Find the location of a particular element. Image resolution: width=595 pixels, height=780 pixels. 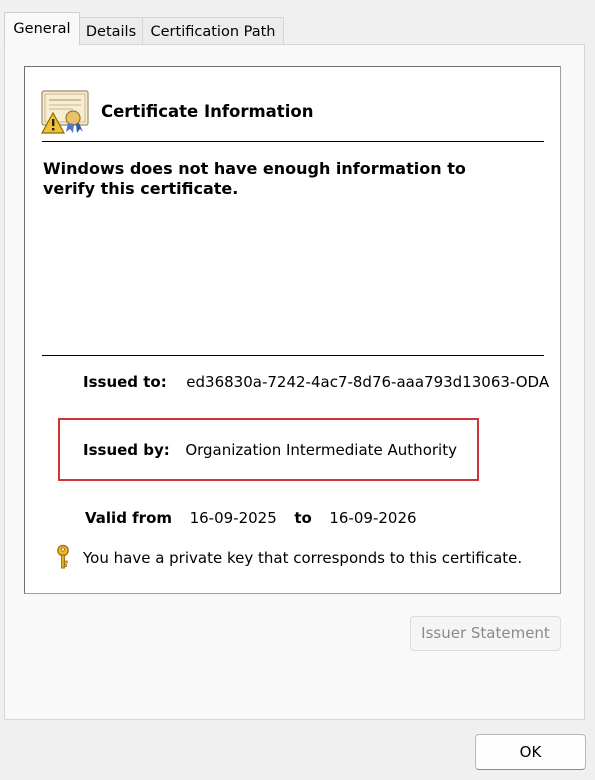

ok-button: OK is located at coordinates (530, 752).